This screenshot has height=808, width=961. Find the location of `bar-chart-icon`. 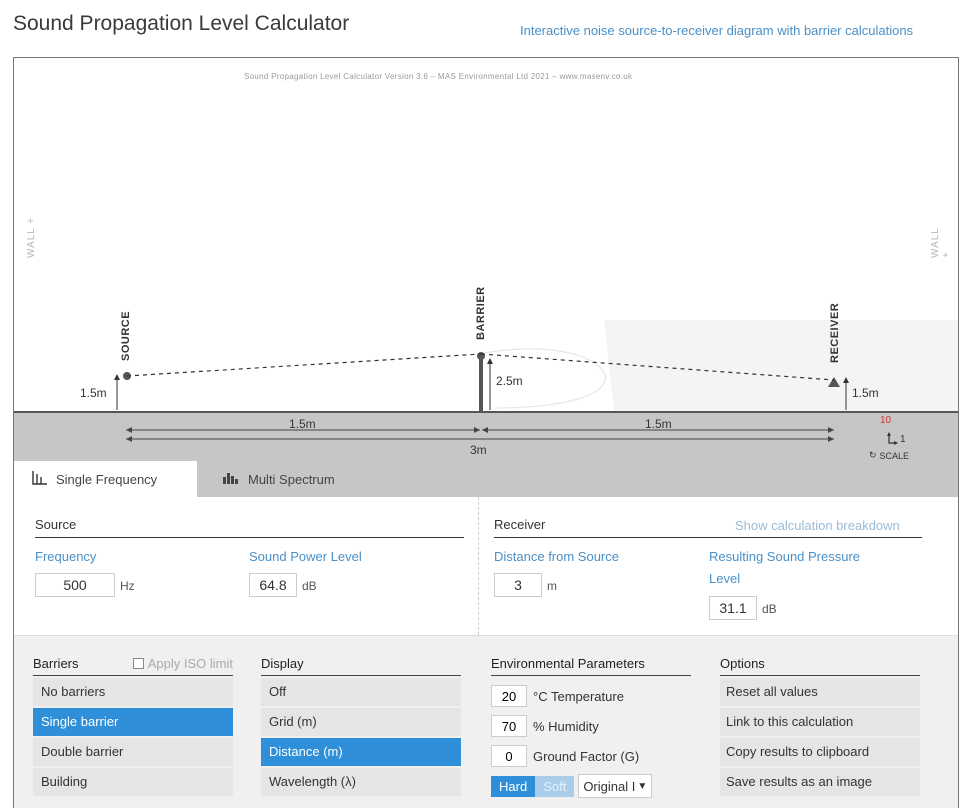

bar-chart-icon is located at coordinates (40, 479).